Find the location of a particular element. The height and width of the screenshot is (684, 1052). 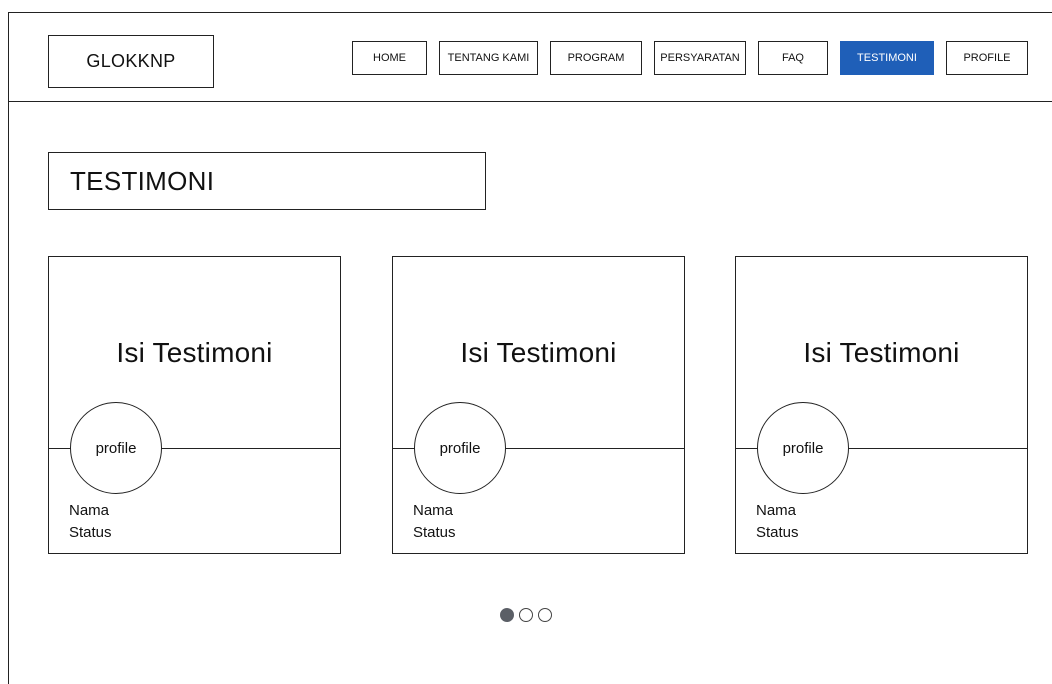

page-title: TESTIMONI is located at coordinates (267, 181).